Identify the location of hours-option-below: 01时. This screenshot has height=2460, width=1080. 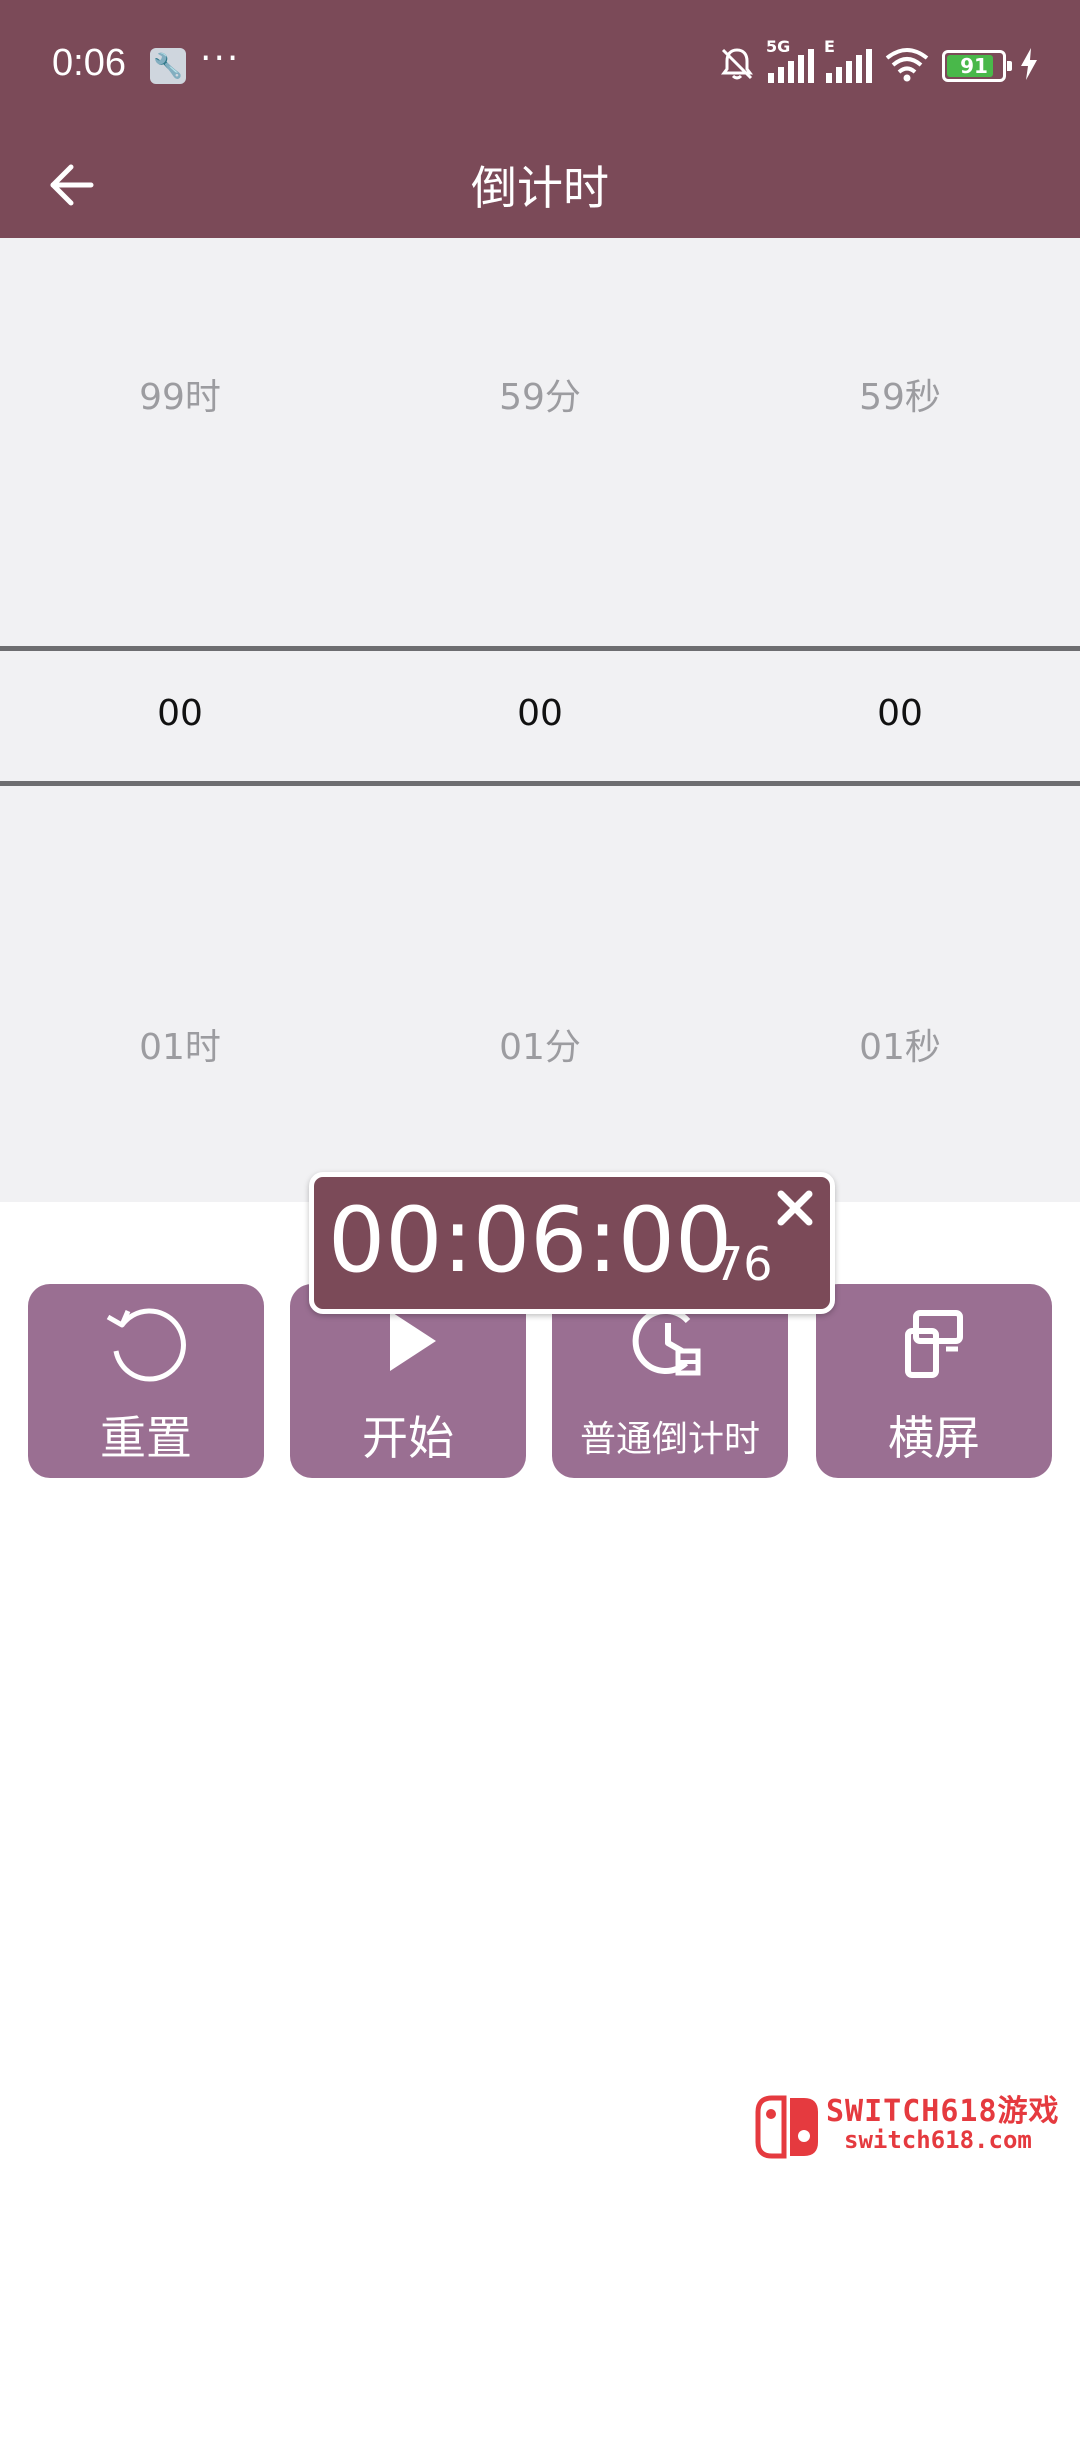
(180, 1044).